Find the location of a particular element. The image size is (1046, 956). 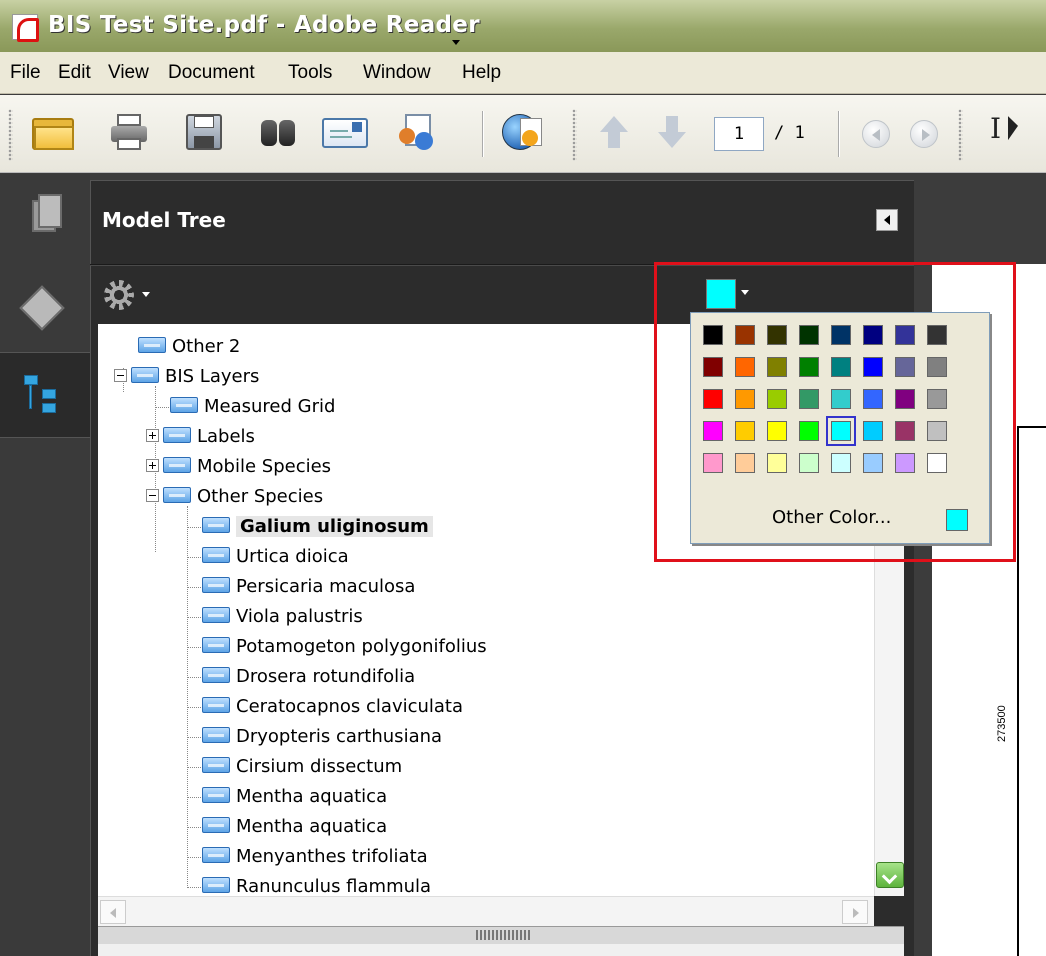

menu-document: Document is located at coordinates (211, 73).